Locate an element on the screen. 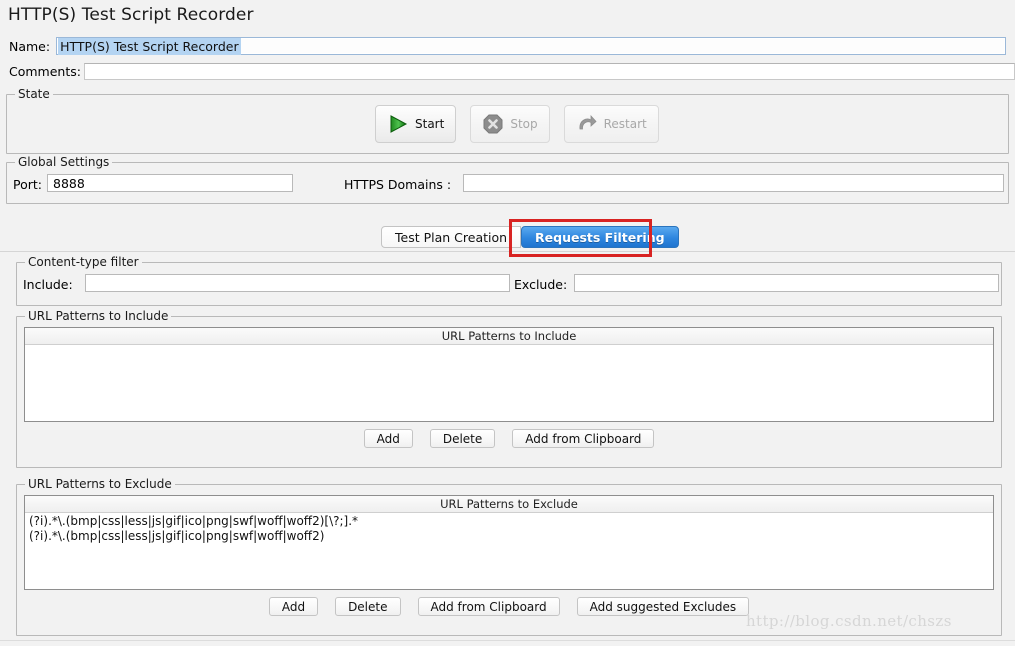 This screenshot has width=1015, height=646. content-type-filter-panel: Content-type filter Include: Exclude: is located at coordinates (509, 280).